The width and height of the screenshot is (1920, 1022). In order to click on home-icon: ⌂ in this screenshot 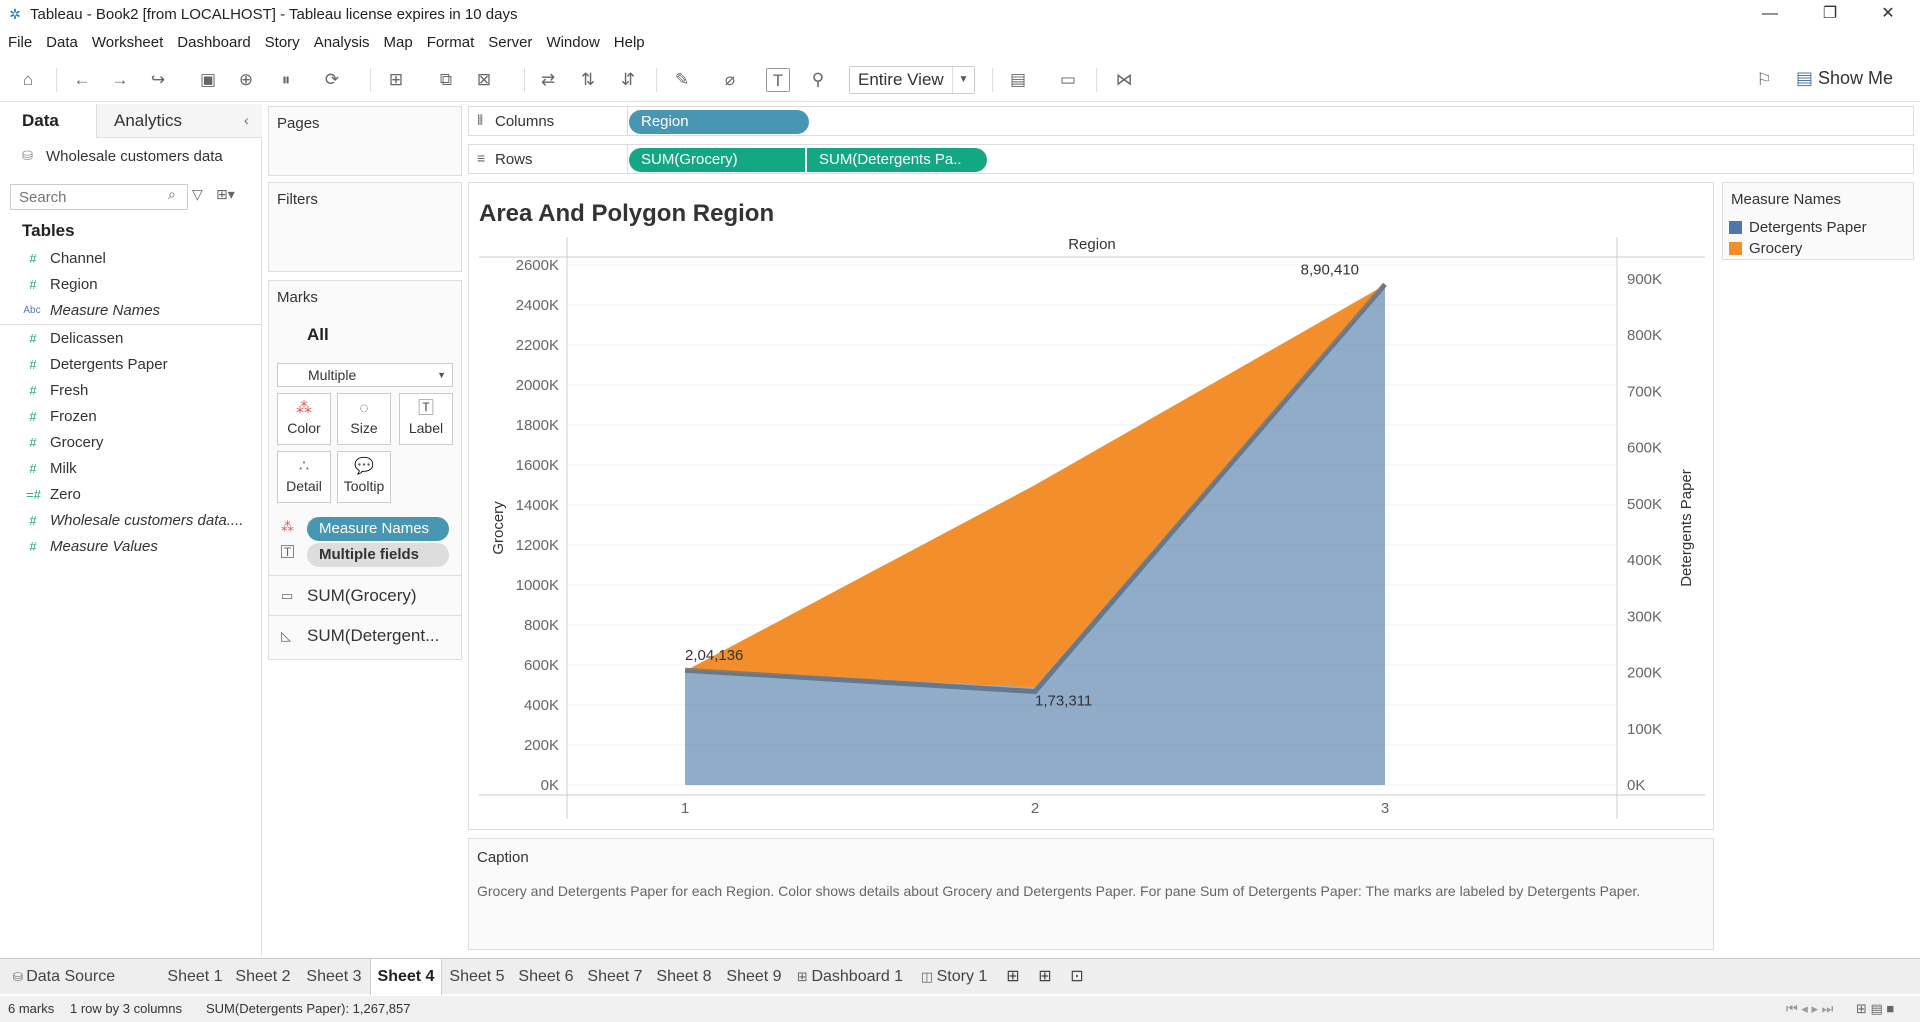, I will do `click(28, 80)`.